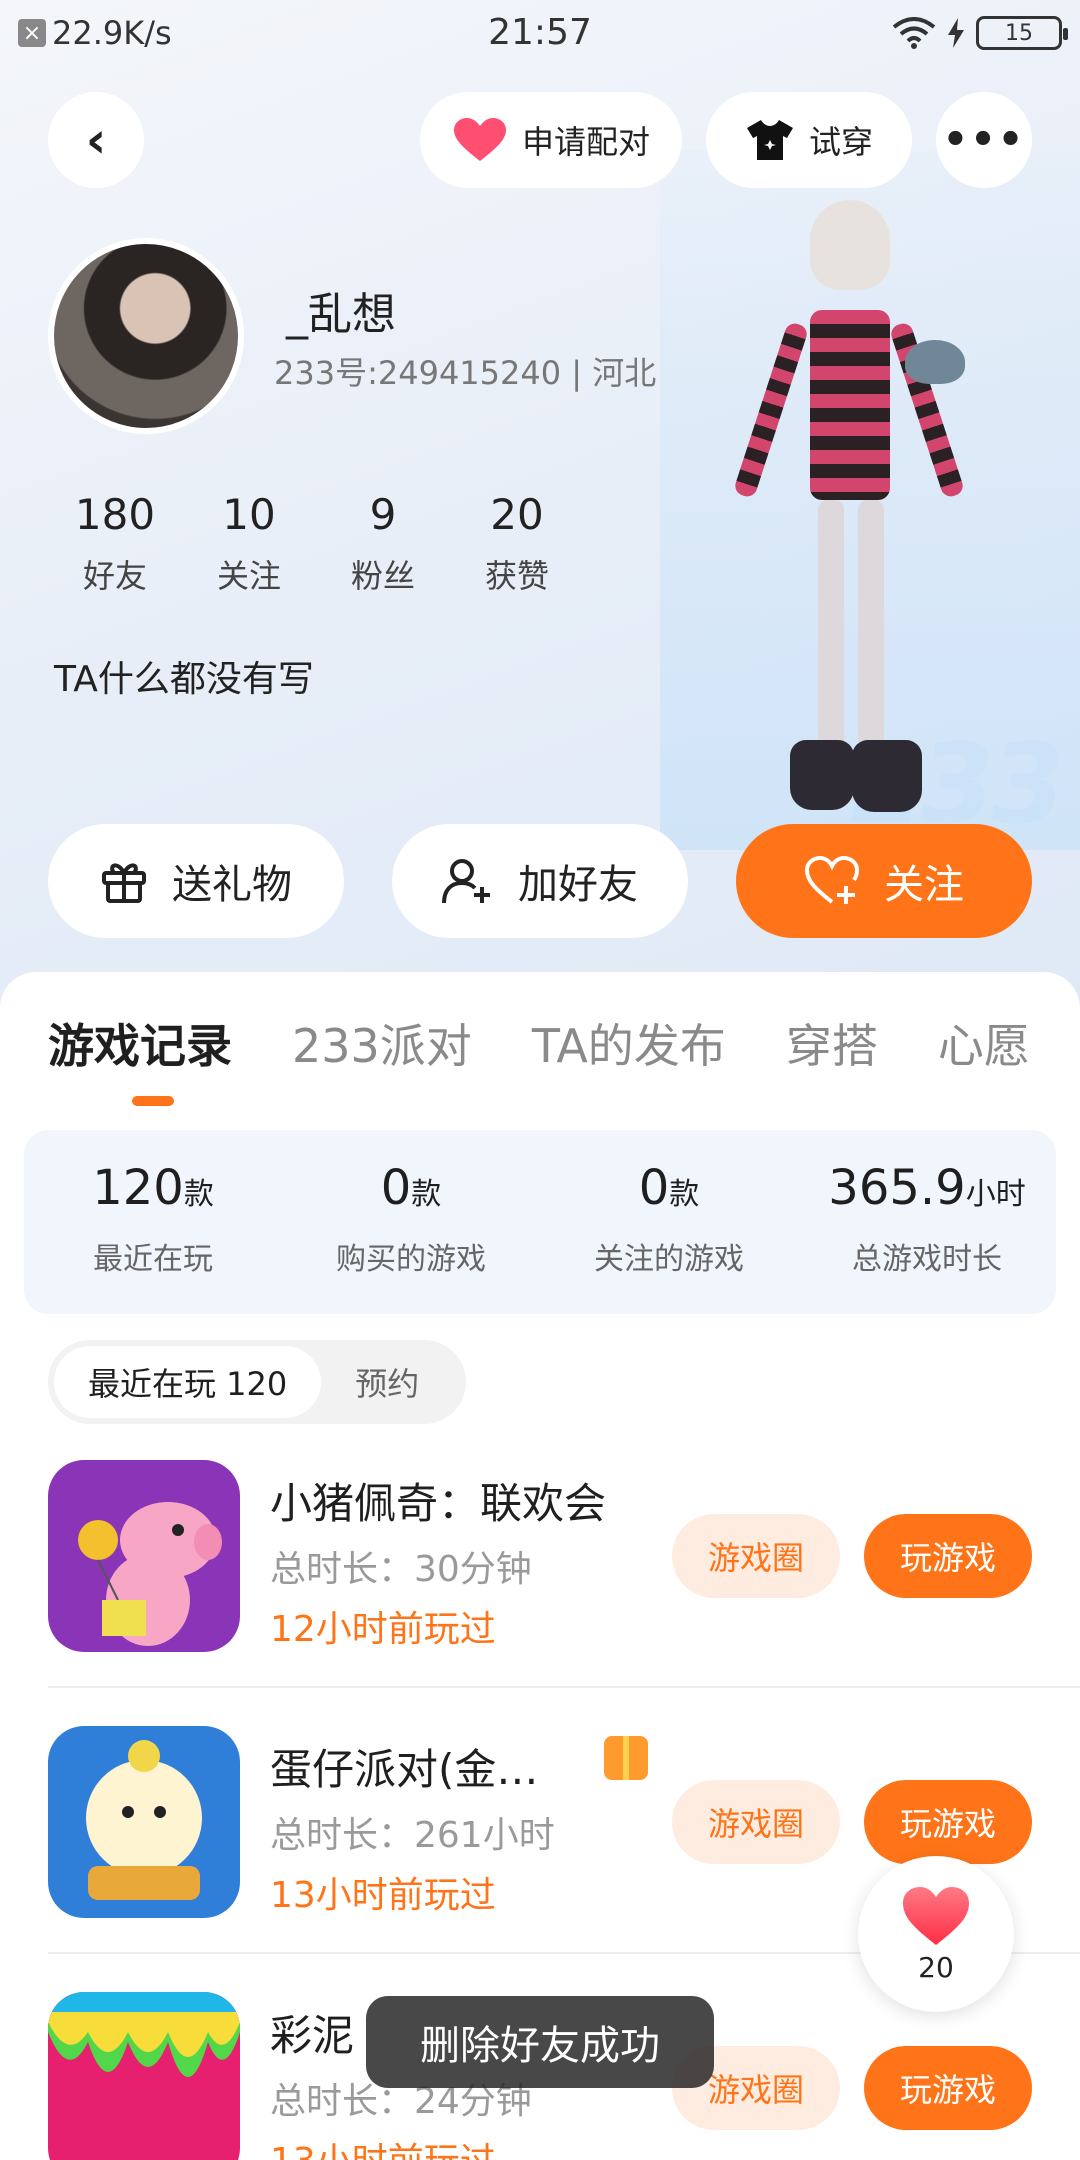  What do you see at coordinates (850, 405) in the screenshot?
I see `figure-body` at bounding box center [850, 405].